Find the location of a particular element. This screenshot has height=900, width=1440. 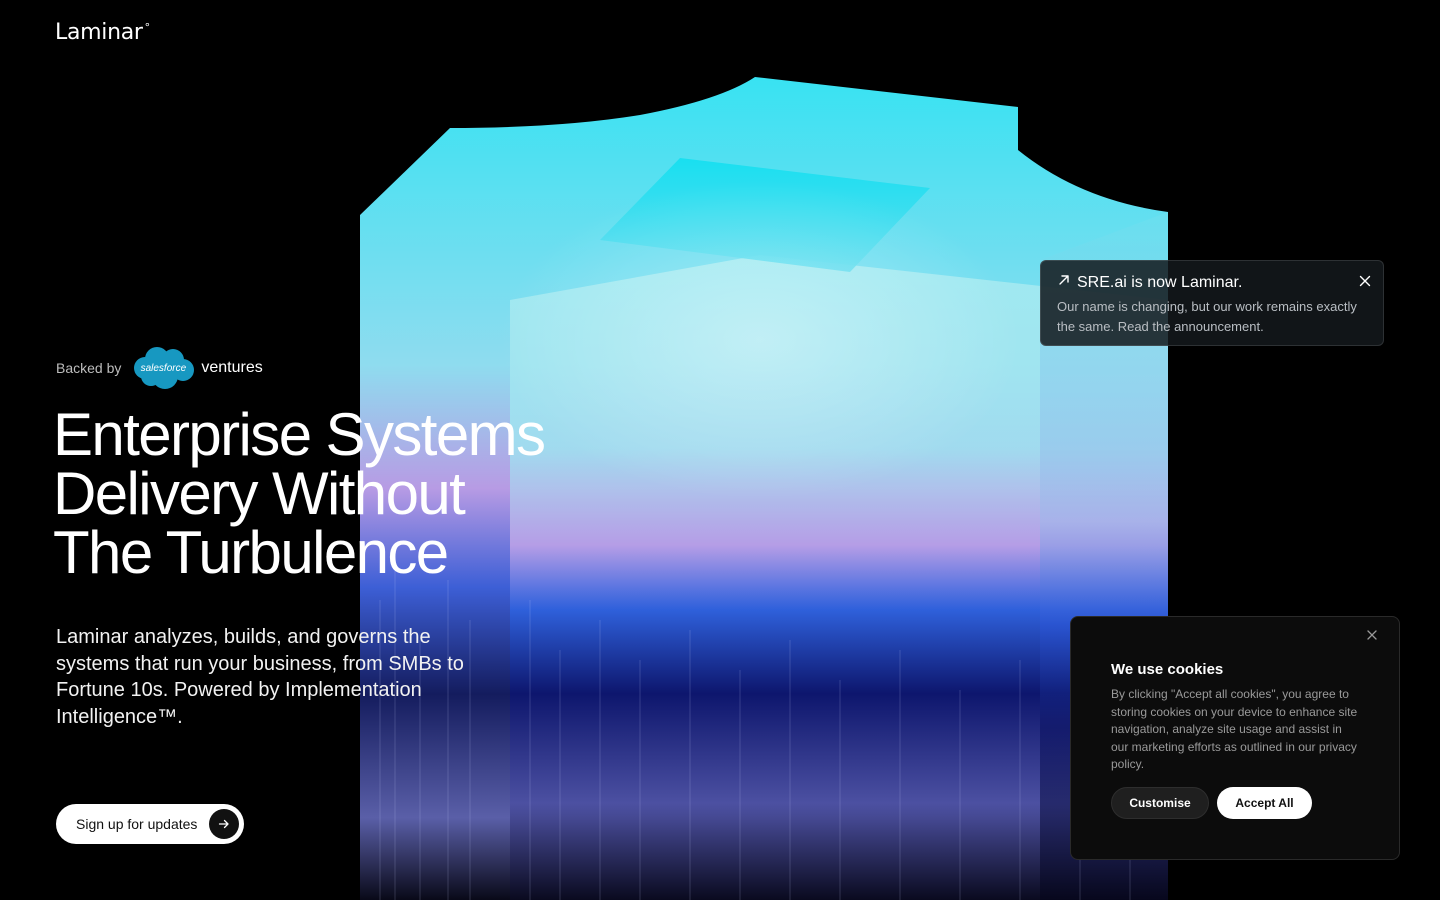

headline-line-3: The Turbulence is located at coordinates (251, 552).